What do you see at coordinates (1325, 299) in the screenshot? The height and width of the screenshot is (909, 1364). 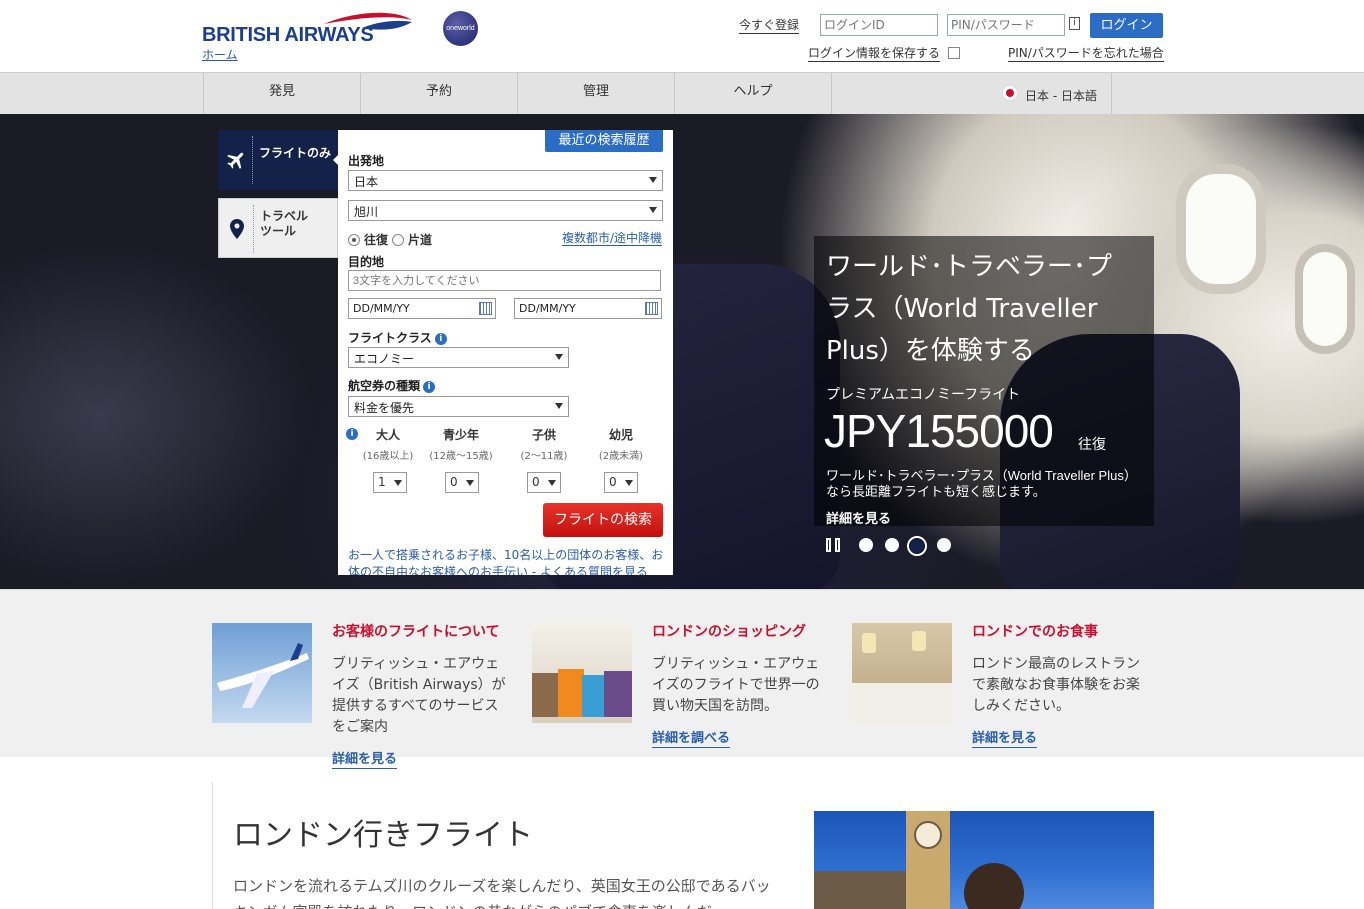 I see `cabin-window-image` at bounding box center [1325, 299].